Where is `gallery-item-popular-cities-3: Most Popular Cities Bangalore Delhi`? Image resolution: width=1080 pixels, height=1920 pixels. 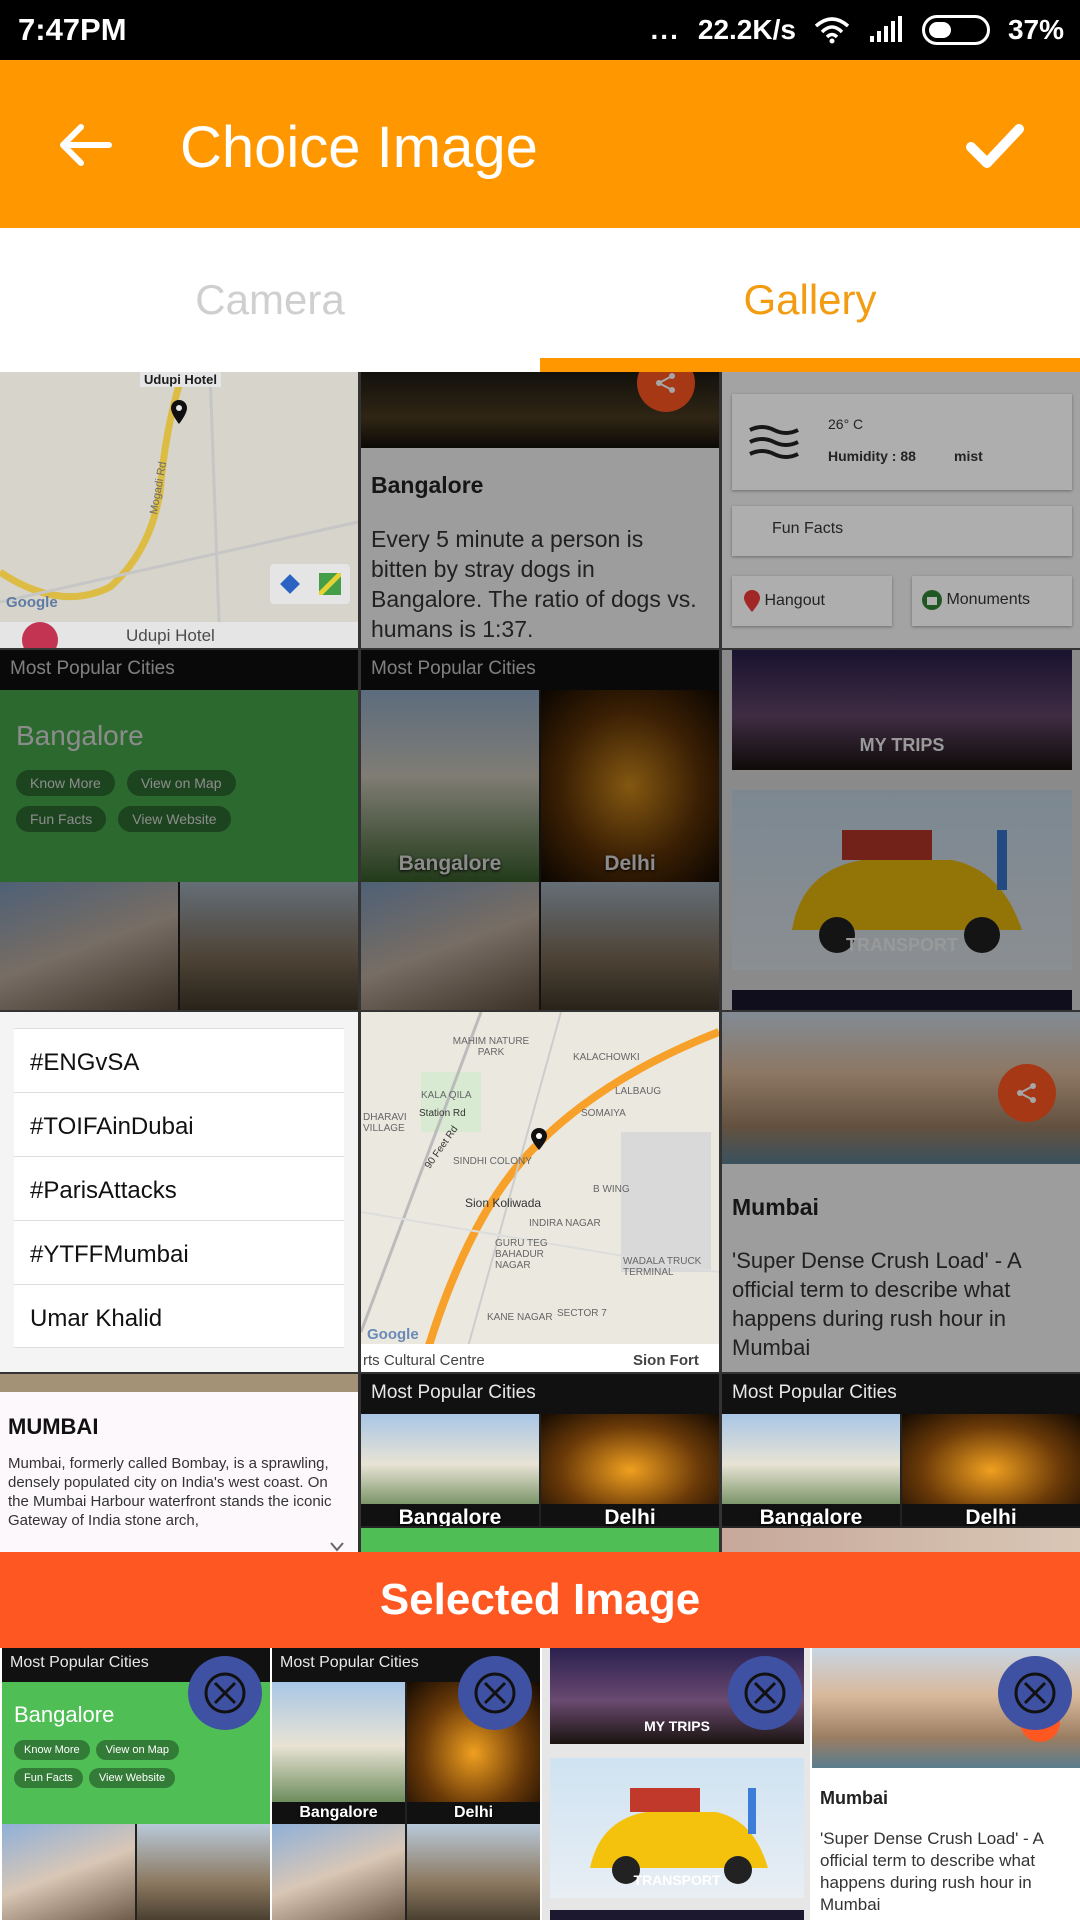
gallery-item-popular-cities-3: Most Popular Cities Bangalore Delhi is located at coordinates (901, 1463).